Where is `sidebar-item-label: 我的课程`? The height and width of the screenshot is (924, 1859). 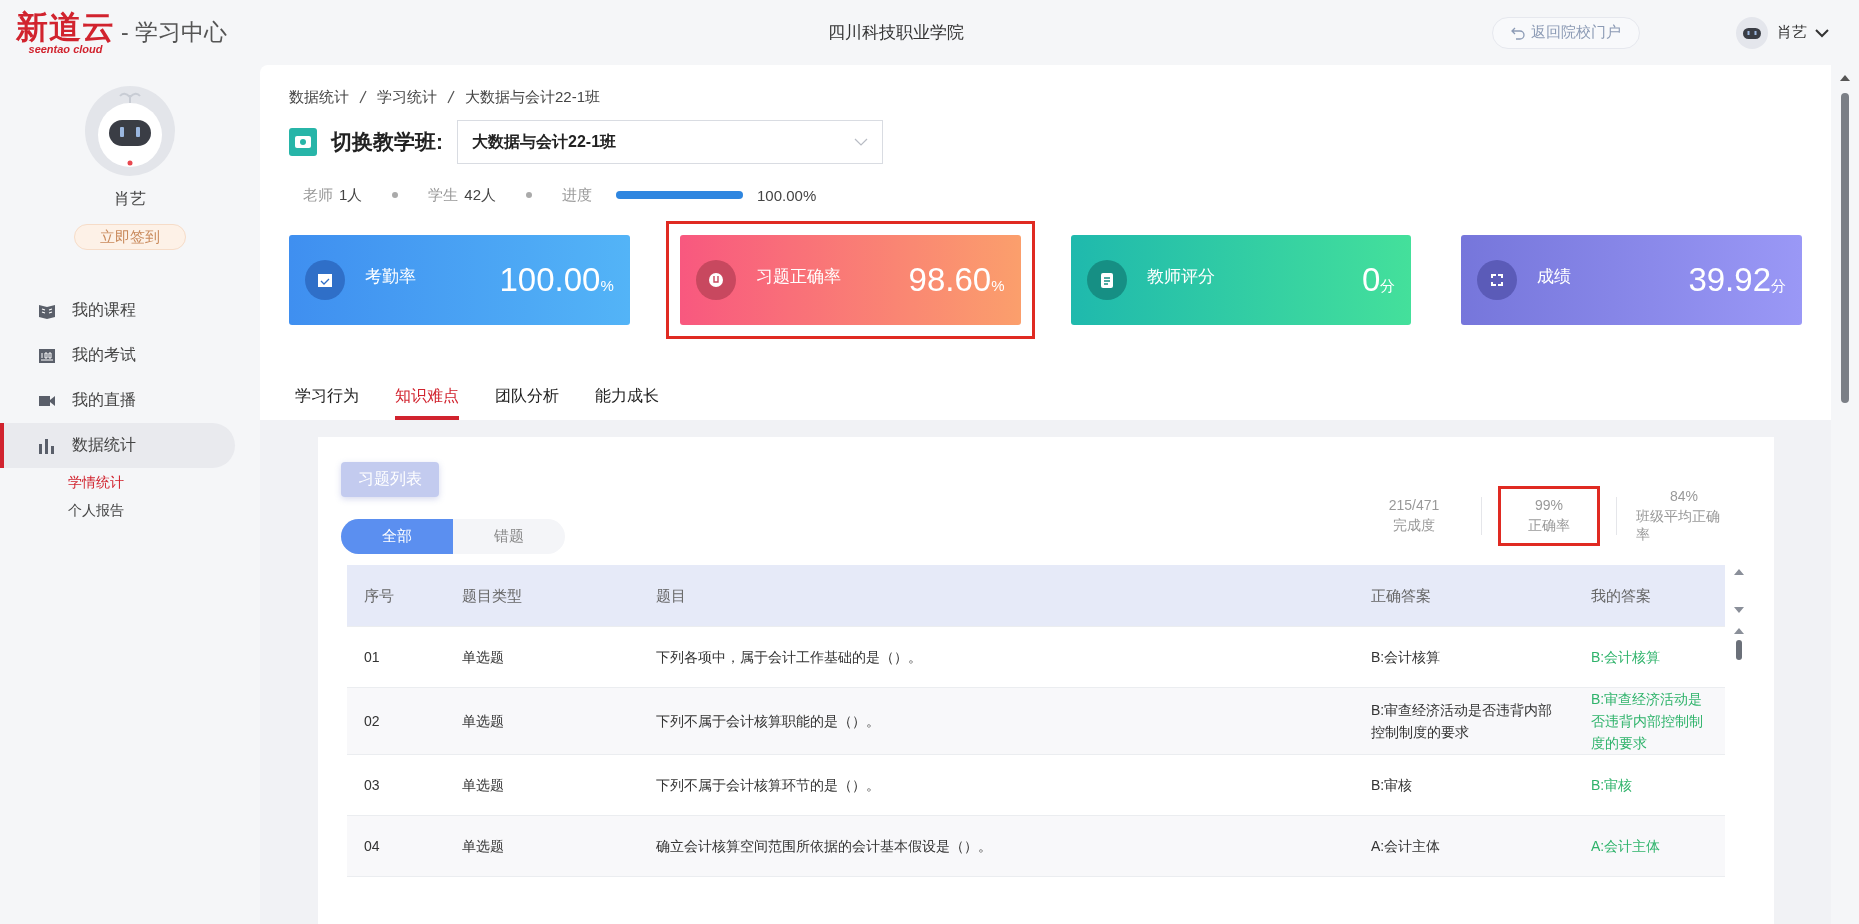 sidebar-item-label: 我的课程 is located at coordinates (104, 310).